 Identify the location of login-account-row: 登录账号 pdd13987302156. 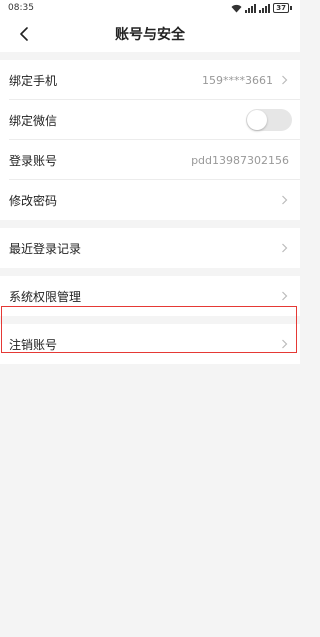
(150, 160).